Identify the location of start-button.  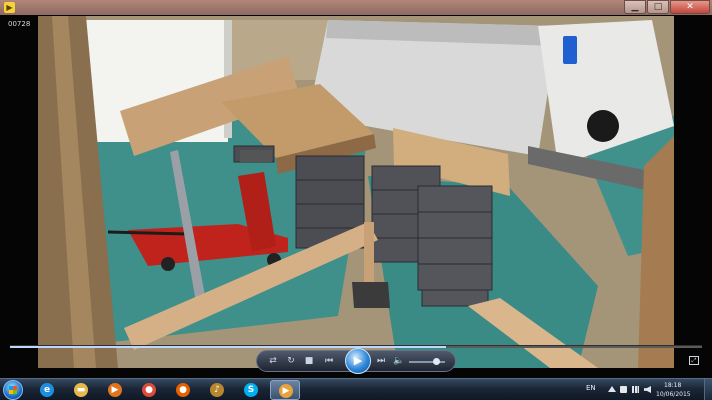
(13, 390).